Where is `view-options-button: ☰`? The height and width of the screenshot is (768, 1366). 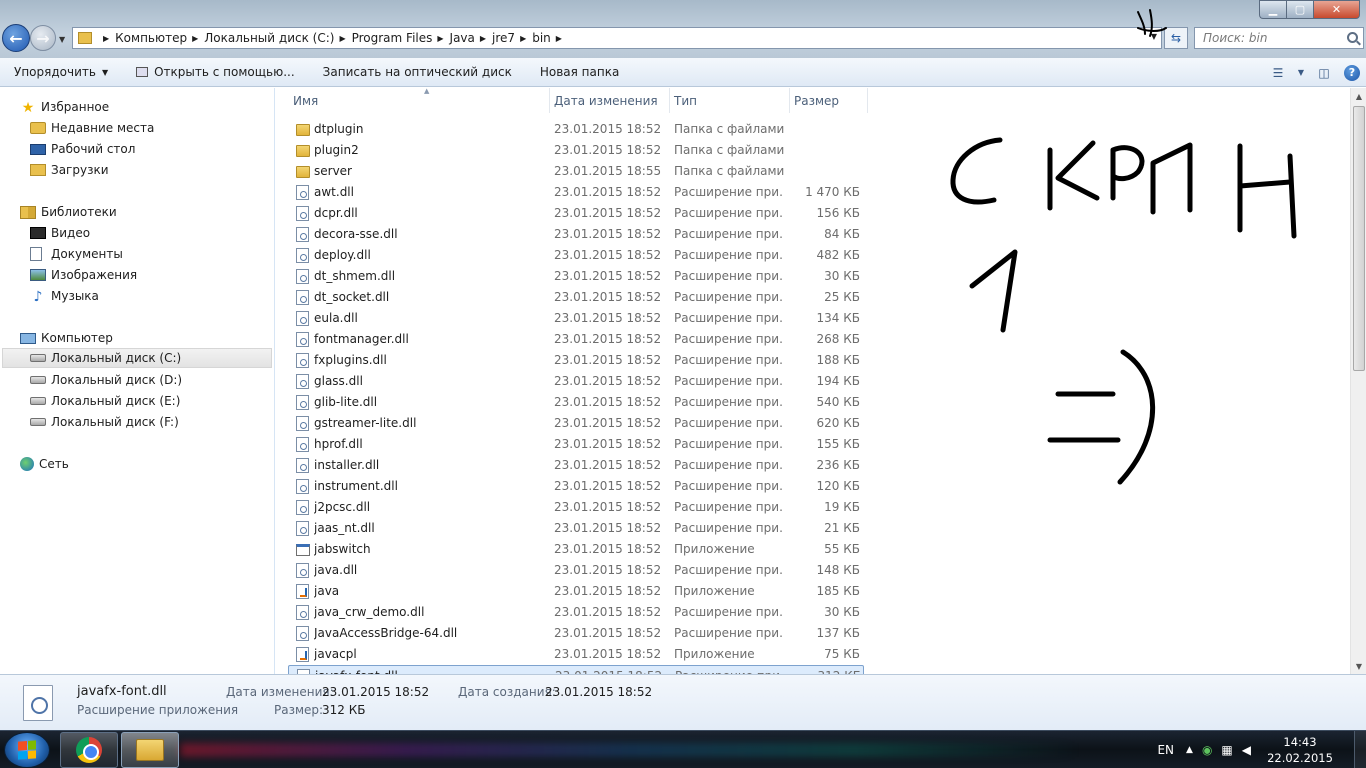 view-options-button: ☰ is located at coordinates (1278, 72).